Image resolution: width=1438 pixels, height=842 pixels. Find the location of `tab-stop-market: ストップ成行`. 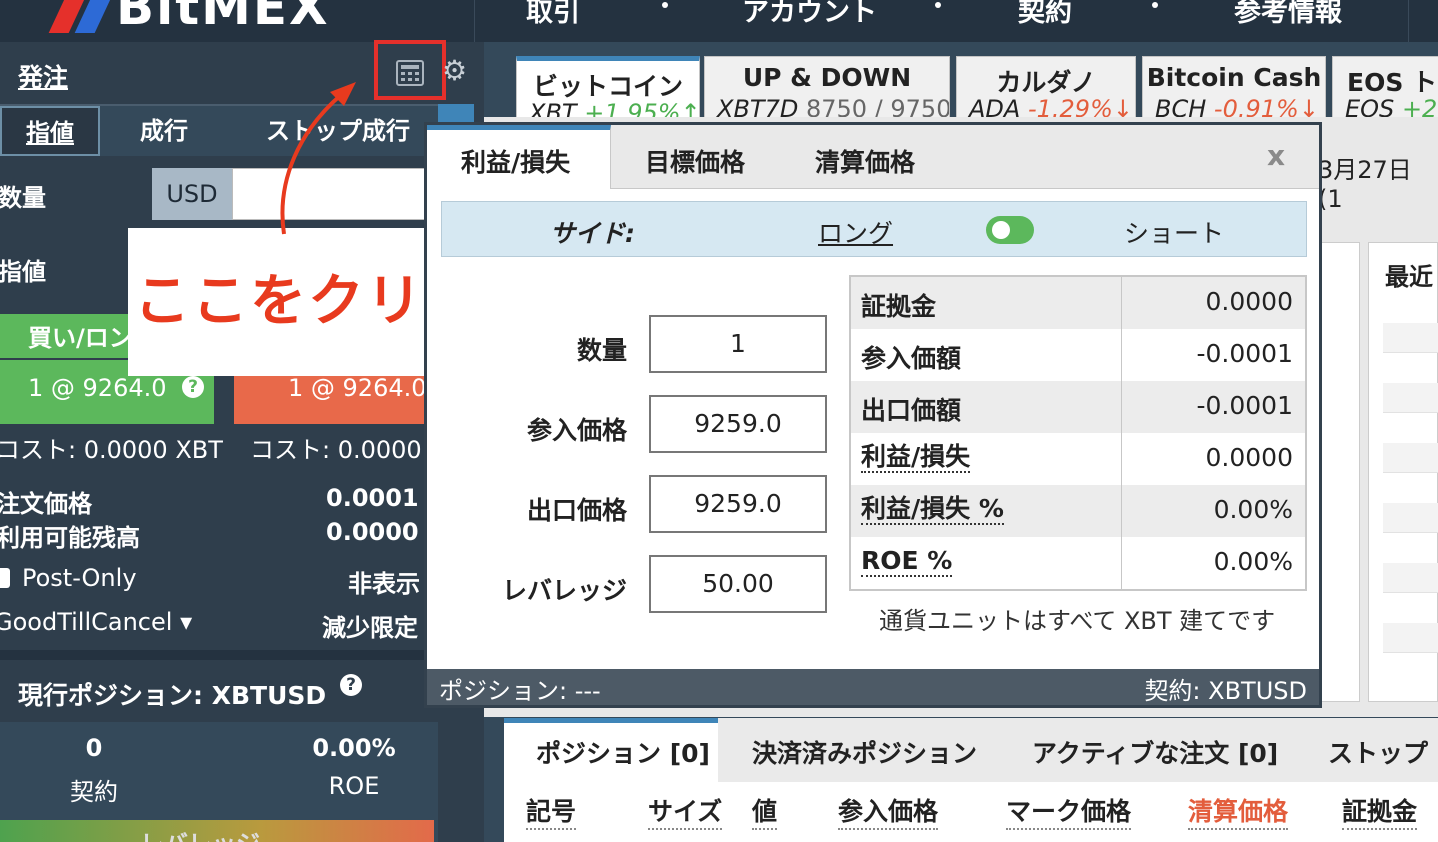

tab-stop-market: ストップ成行 is located at coordinates (338, 131).